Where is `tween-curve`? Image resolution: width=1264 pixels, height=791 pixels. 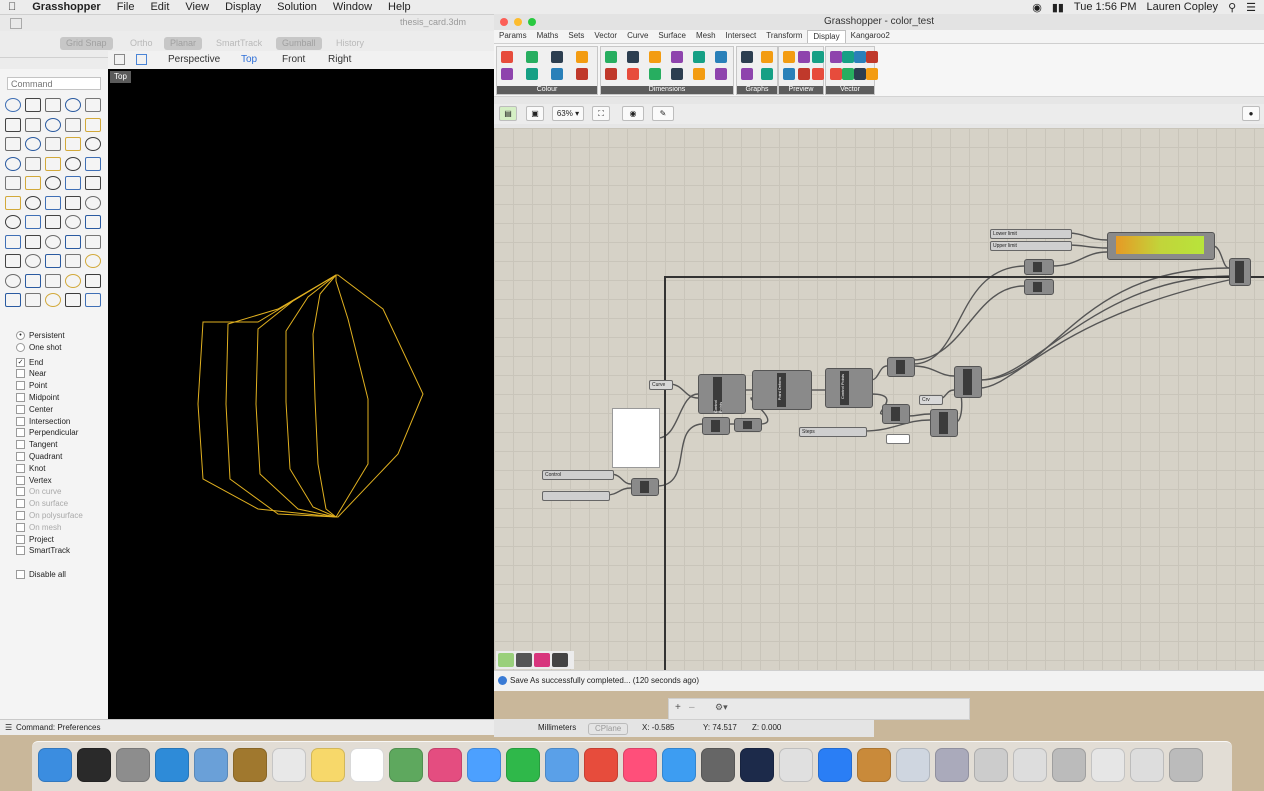
tween-curve is located at coordinates (380, 396).